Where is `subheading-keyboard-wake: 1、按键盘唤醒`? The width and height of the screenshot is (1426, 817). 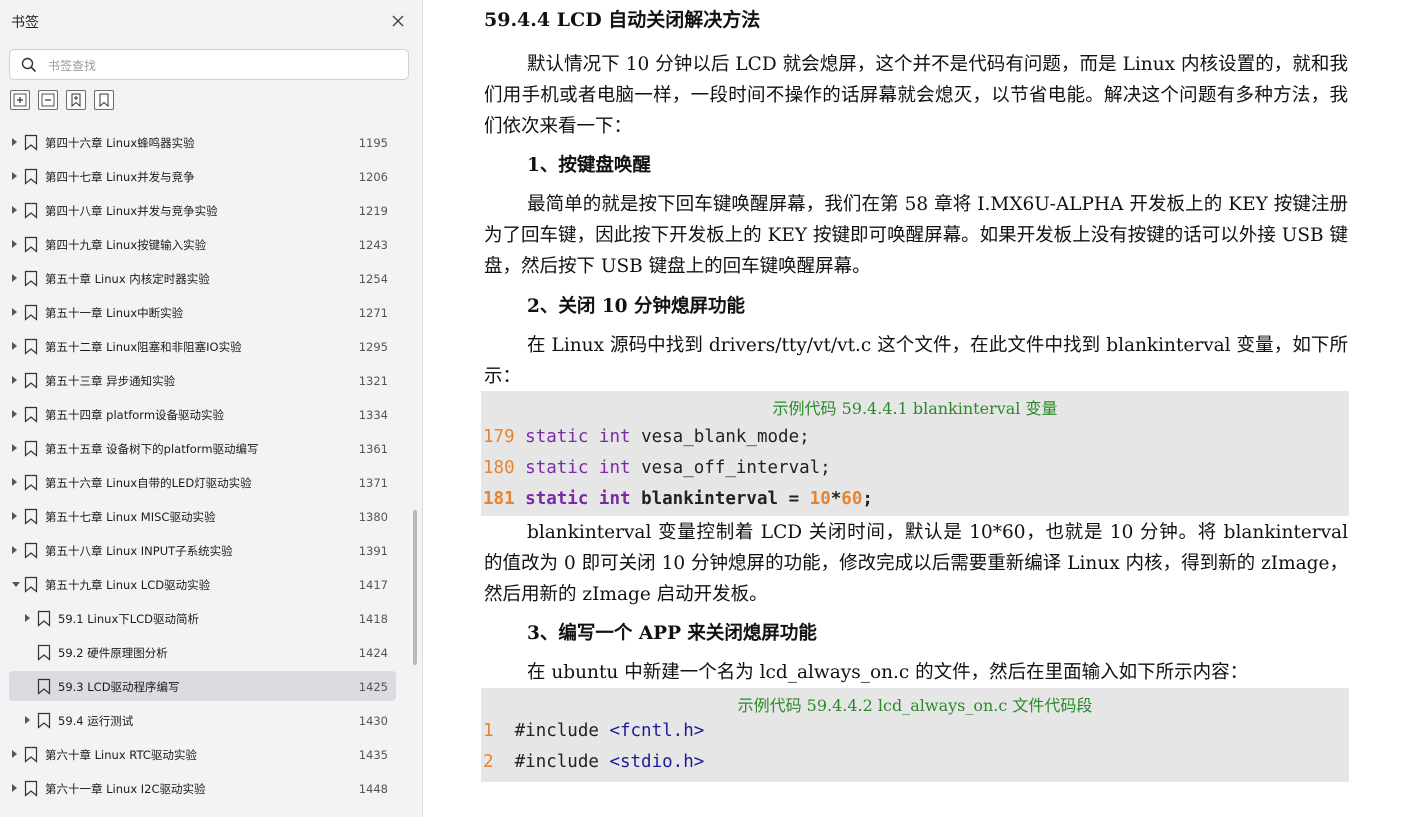 subheading-keyboard-wake: 1、按键盘唤醒 is located at coordinates (589, 165).